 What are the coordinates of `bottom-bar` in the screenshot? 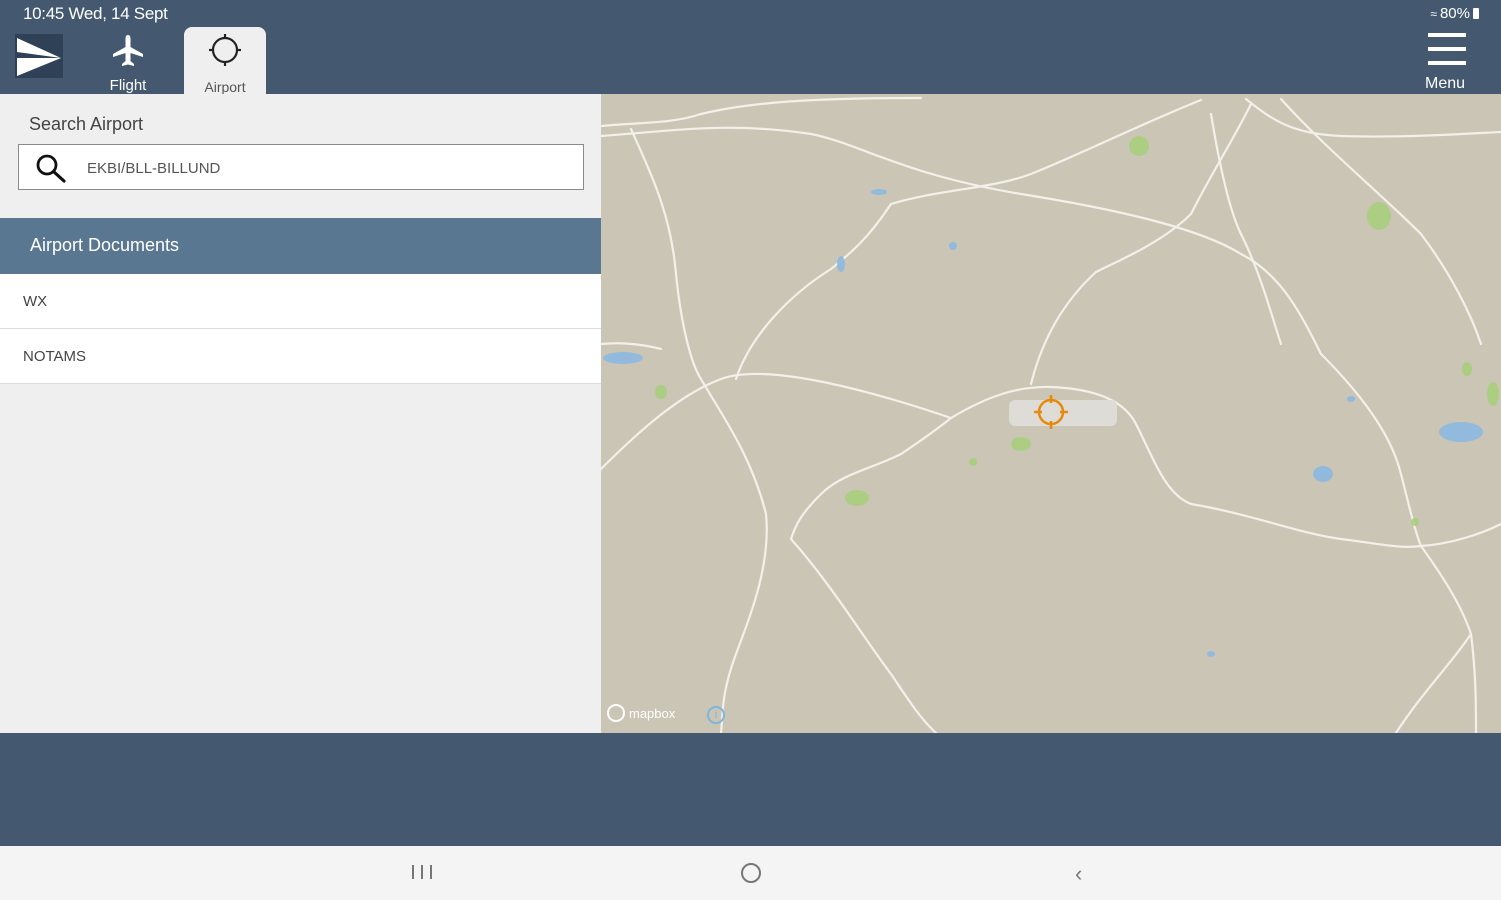 It's located at (750, 789).